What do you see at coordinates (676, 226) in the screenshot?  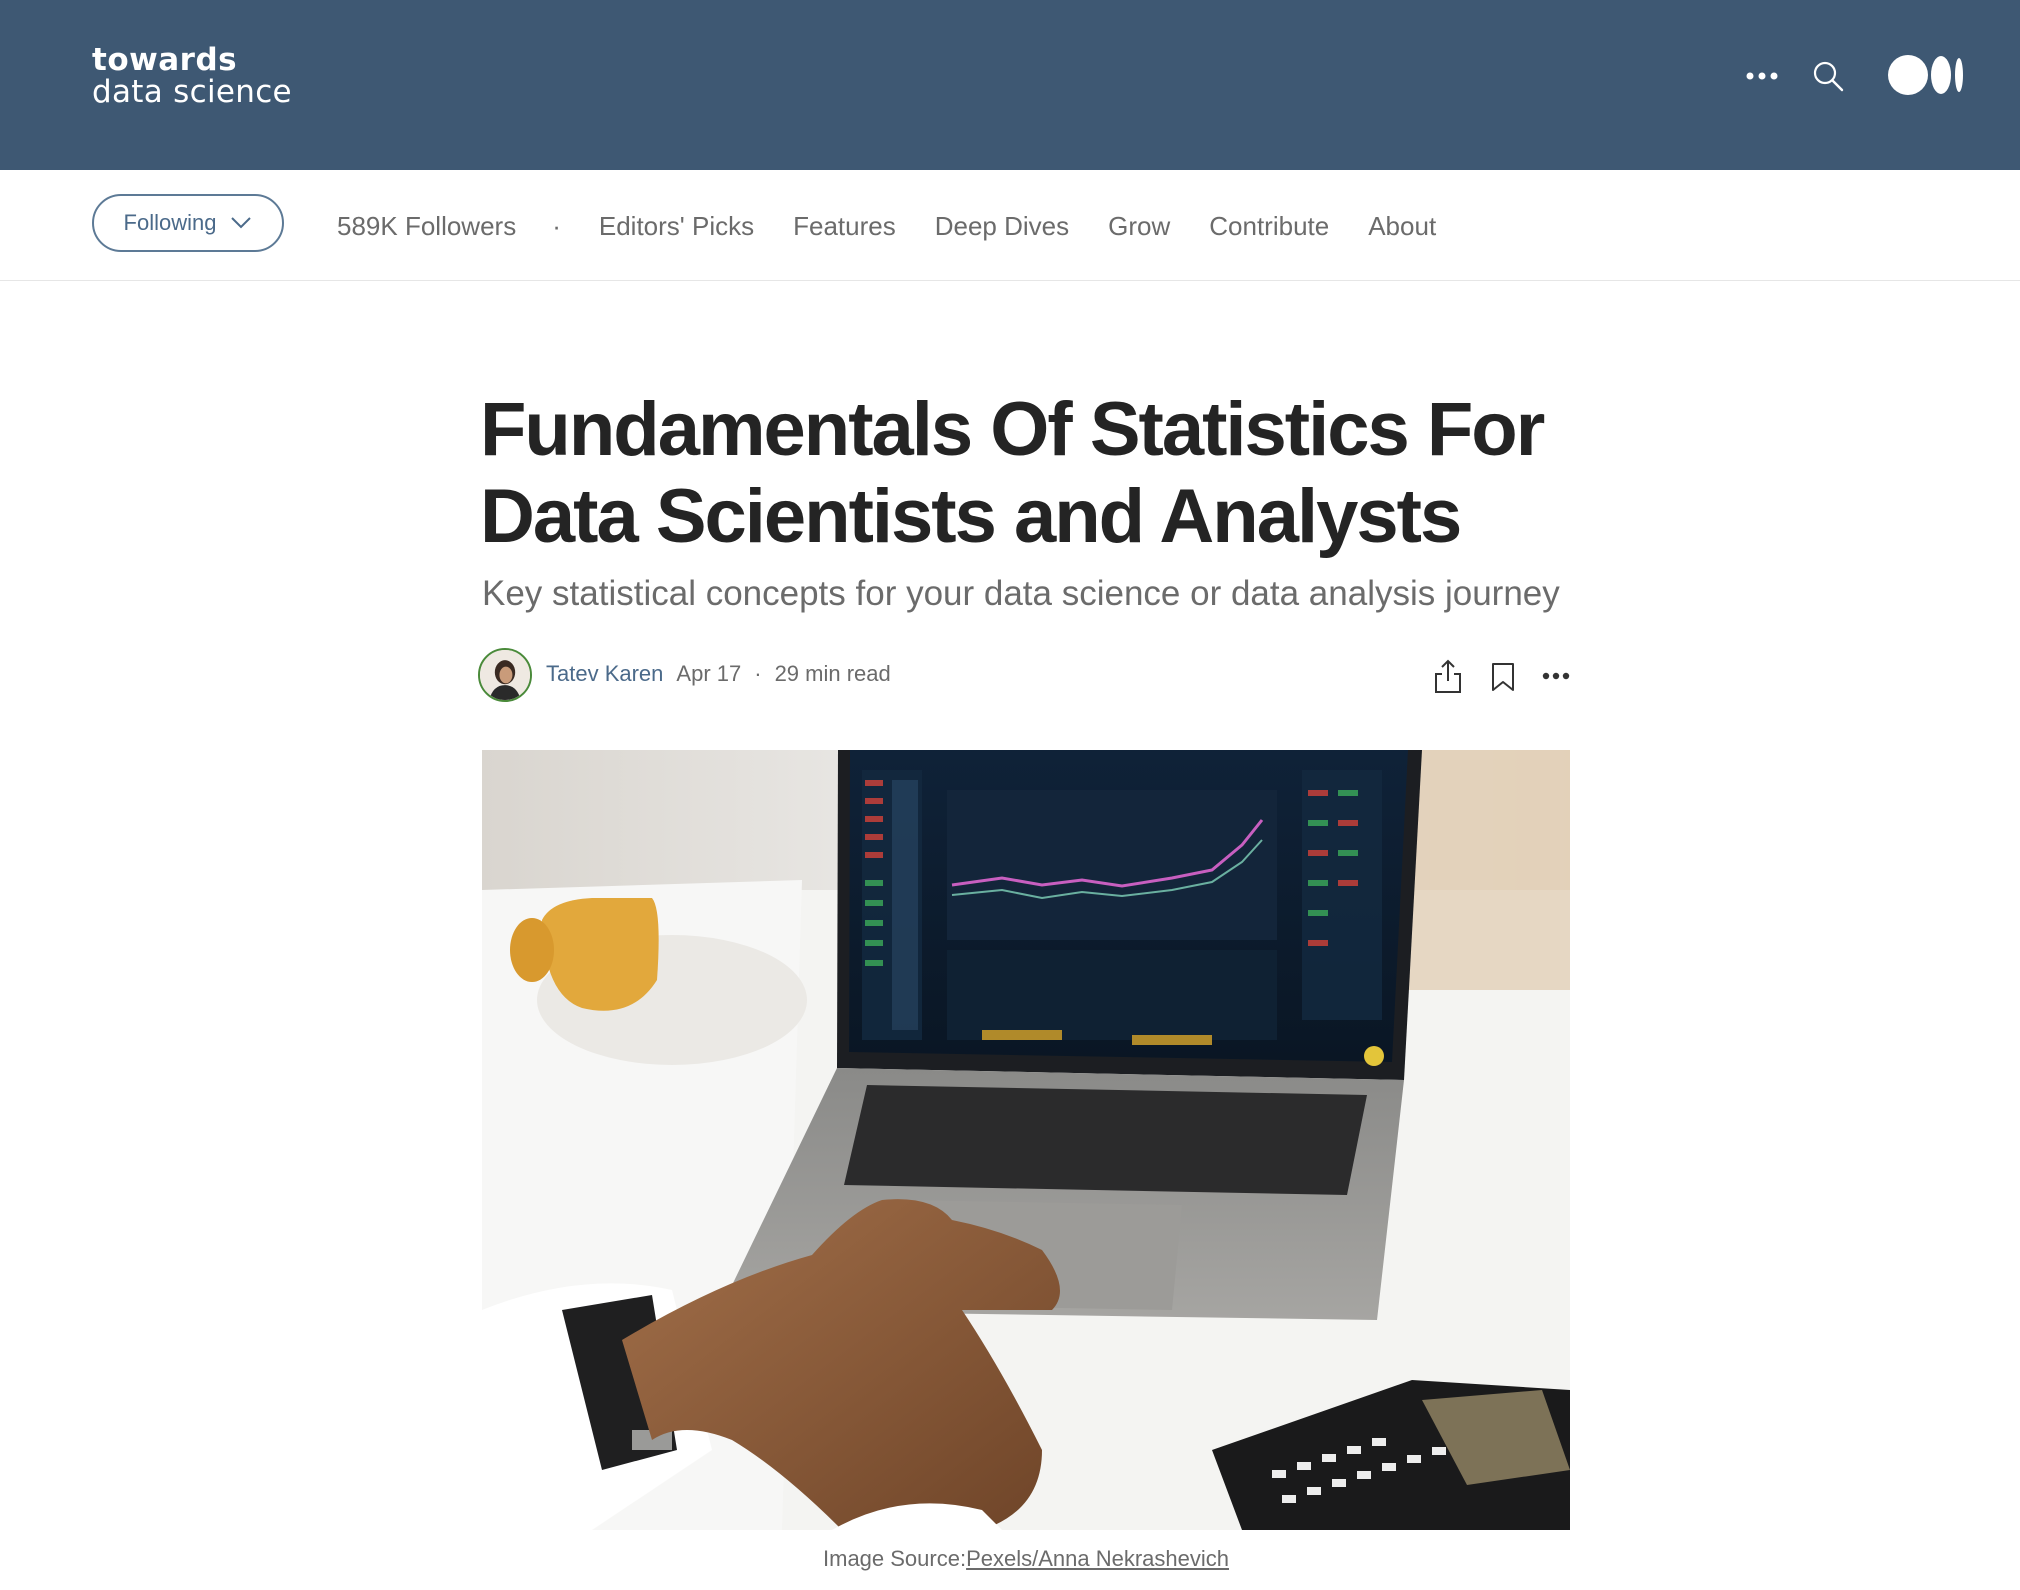 I see `nav-link-editors-picks: Editors' Picks` at bounding box center [676, 226].